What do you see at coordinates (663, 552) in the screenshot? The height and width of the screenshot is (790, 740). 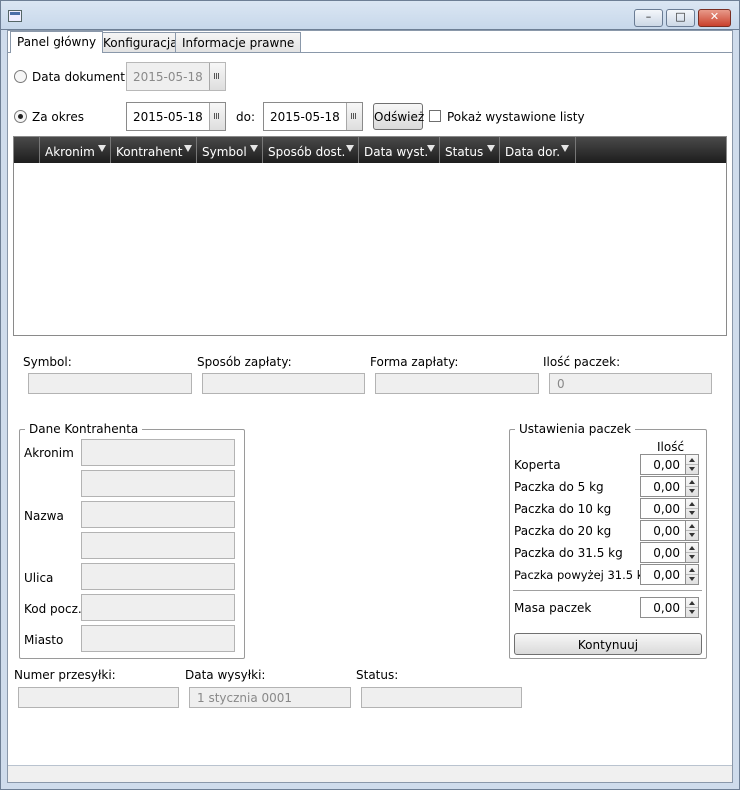 I see `paczka-31-5kg-quantity-input: 0,00` at bounding box center [663, 552].